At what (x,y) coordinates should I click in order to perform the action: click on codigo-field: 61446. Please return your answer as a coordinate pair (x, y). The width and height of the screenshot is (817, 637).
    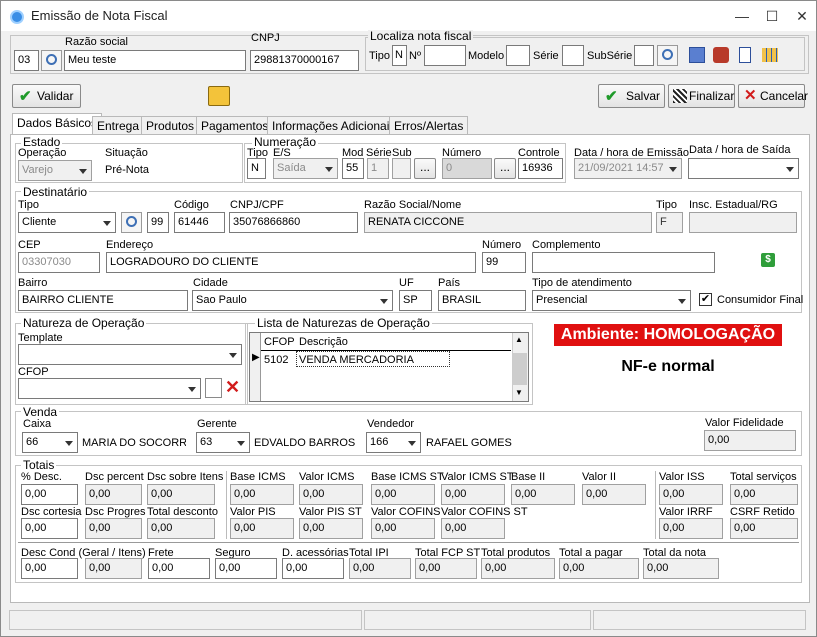
    Looking at the image, I should click on (199, 222).